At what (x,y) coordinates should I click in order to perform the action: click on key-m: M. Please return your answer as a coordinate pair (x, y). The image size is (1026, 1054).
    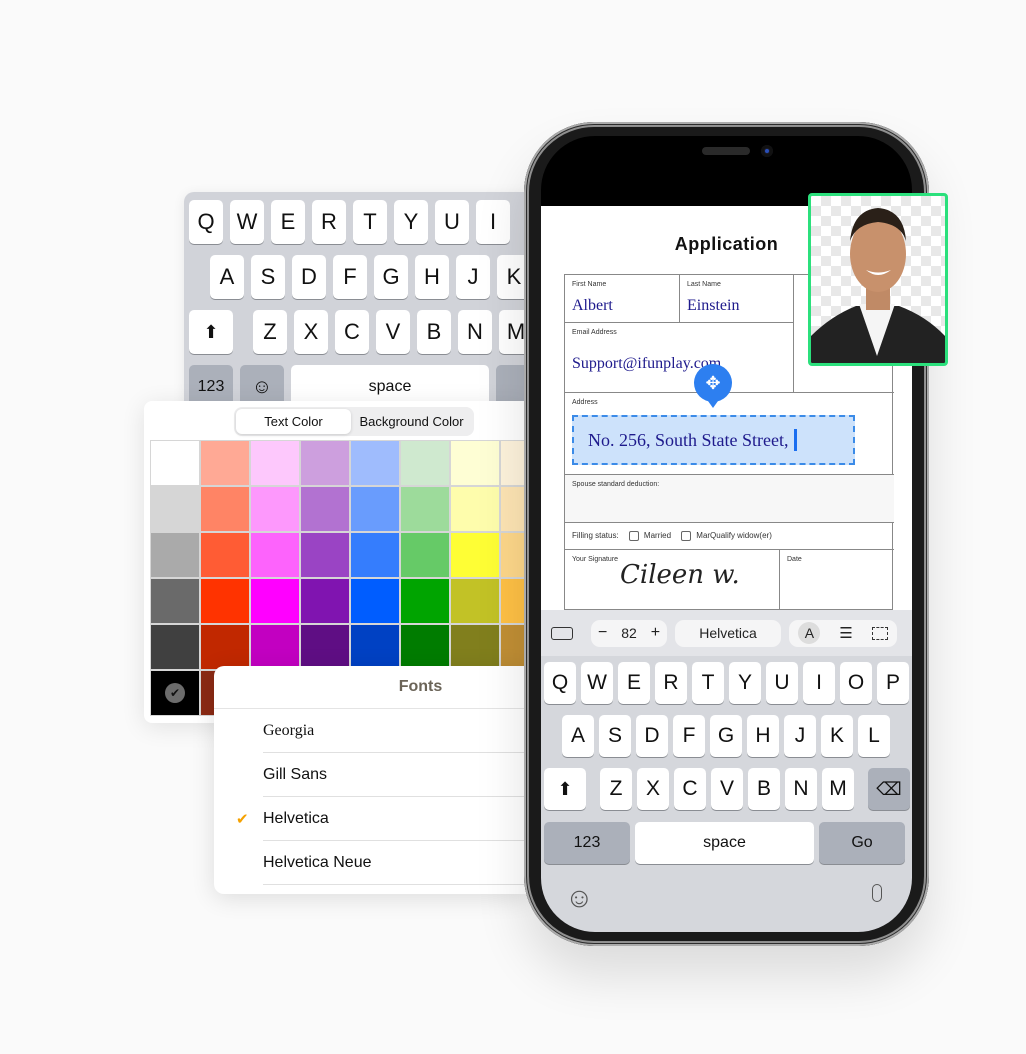
    Looking at the image, I should click on (838, 789).